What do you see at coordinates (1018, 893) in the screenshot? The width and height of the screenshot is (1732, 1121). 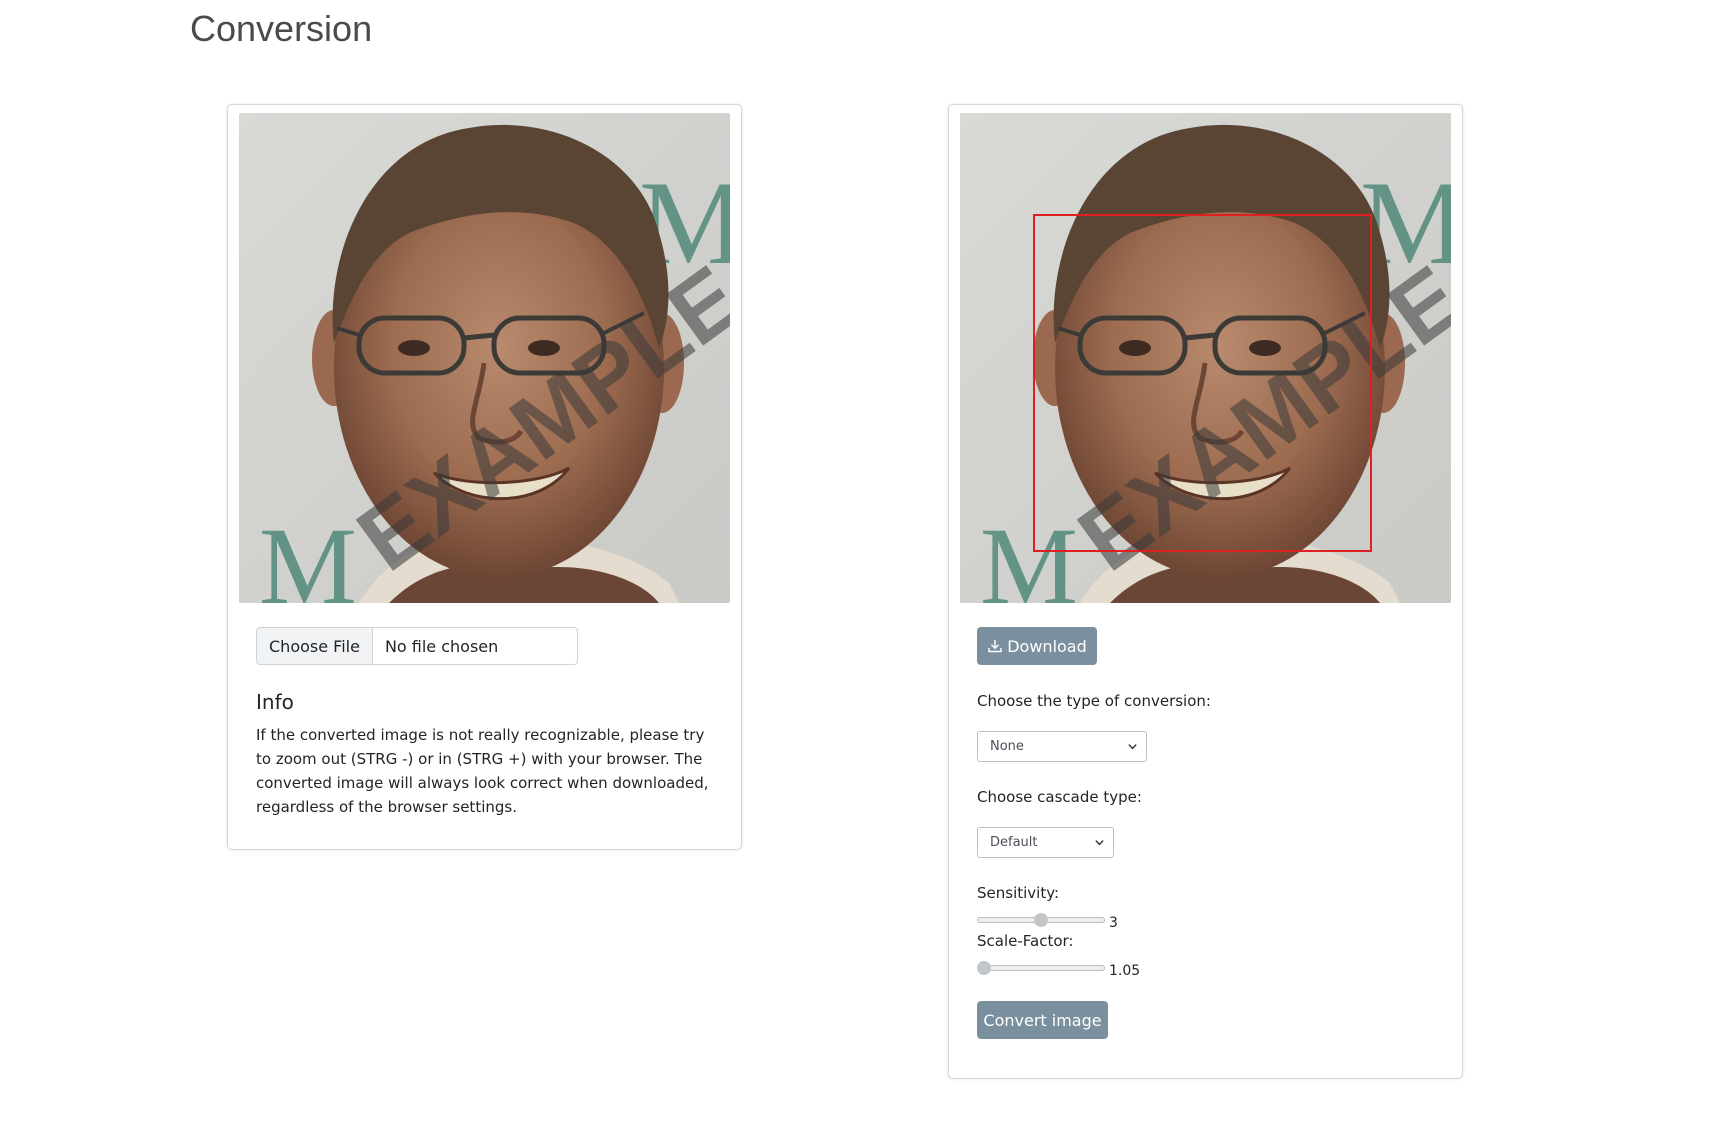 I see `sensitivity-label: Sensitivity:` at bounding box center [1018, 893].